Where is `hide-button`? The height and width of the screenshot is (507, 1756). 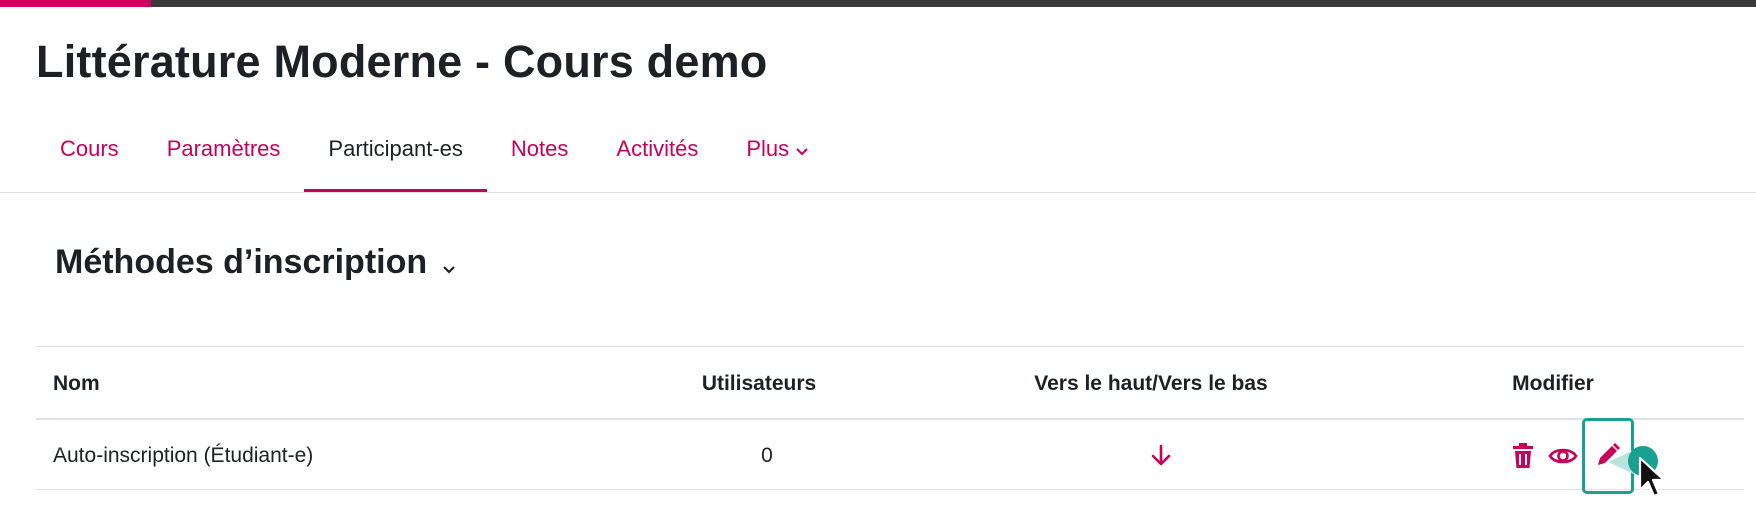 hide-button is located at coordinates (1563, 458).